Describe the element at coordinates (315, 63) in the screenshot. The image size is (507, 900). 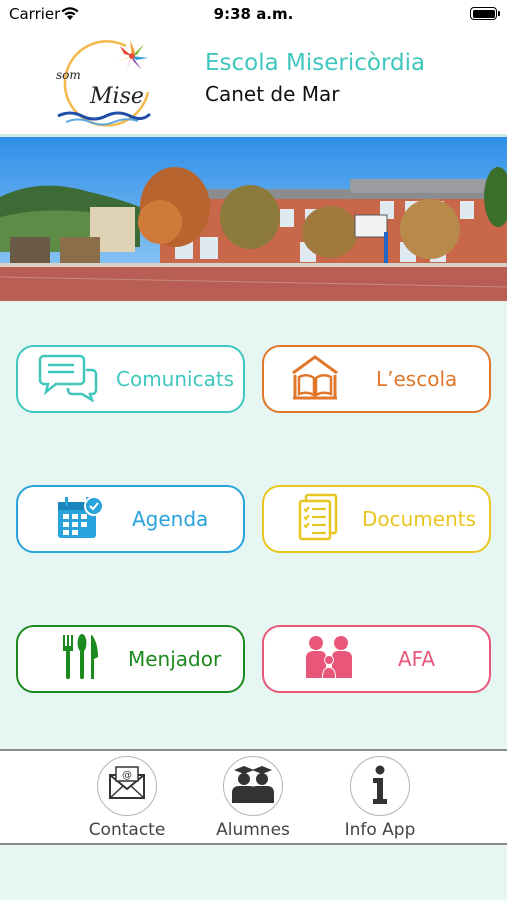
I see `school-name: Escola Misericòrdia` at that location.